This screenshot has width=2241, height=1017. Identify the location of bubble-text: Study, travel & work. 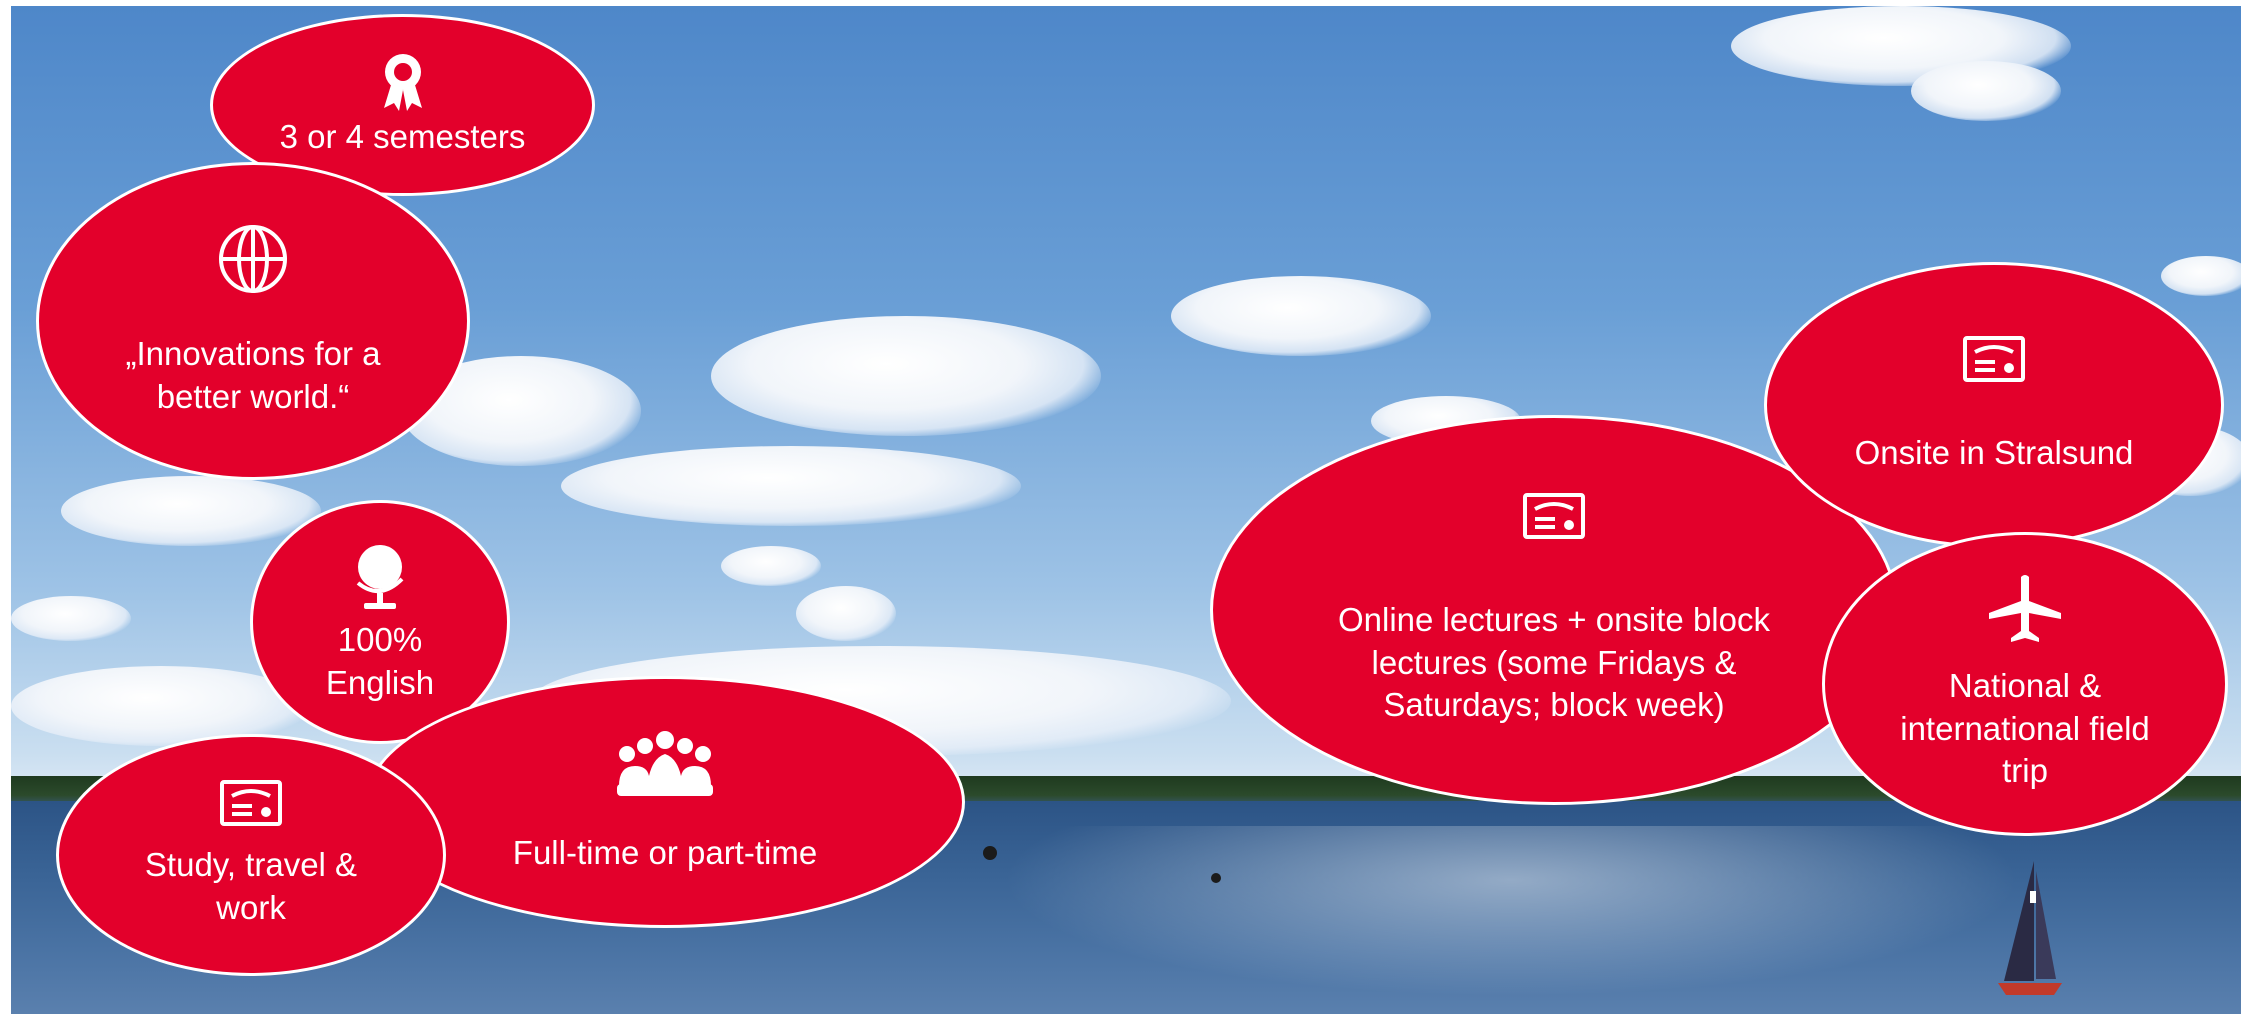
(251, 886).